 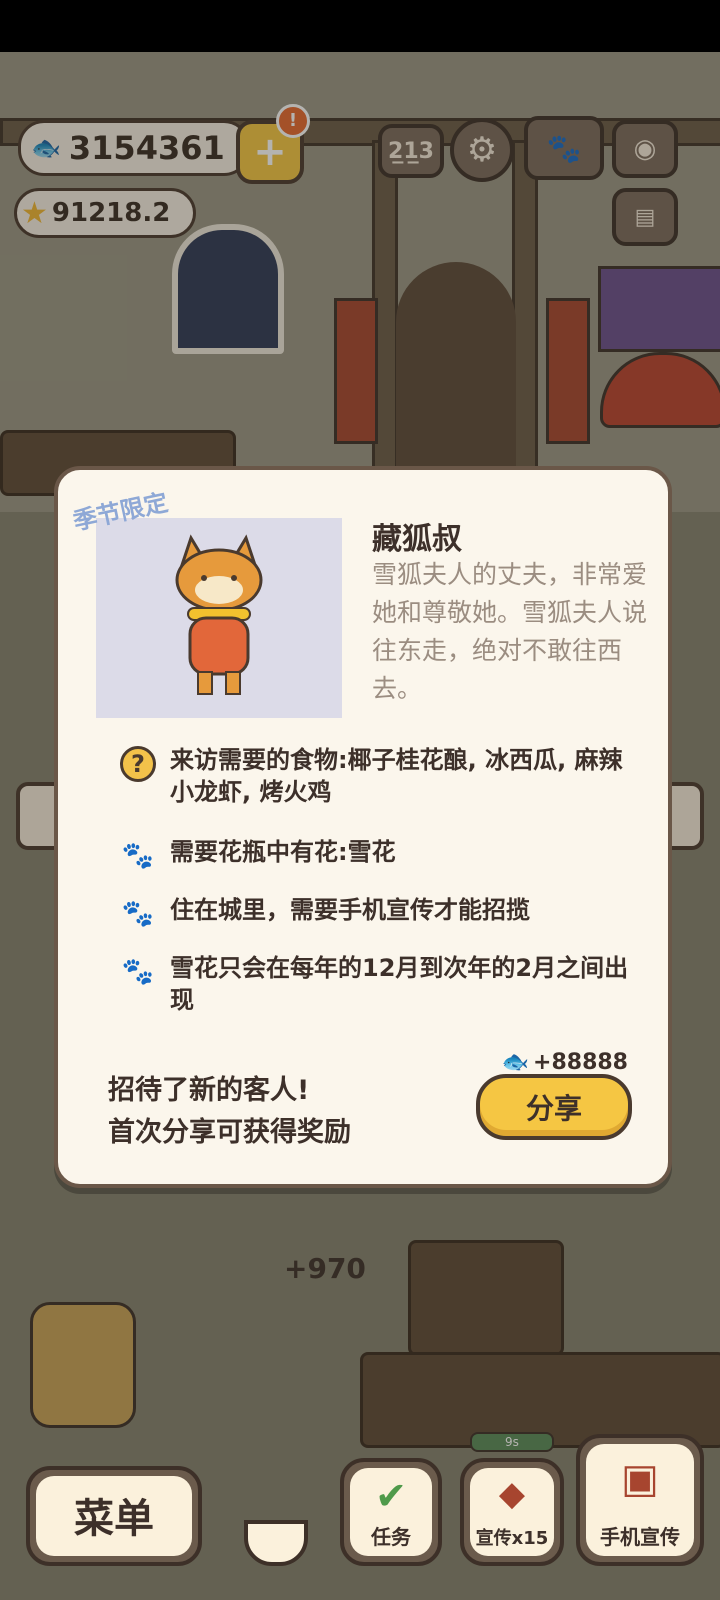 I want to click on checkmark-icon: ✔, so click(x=391, y=1496).